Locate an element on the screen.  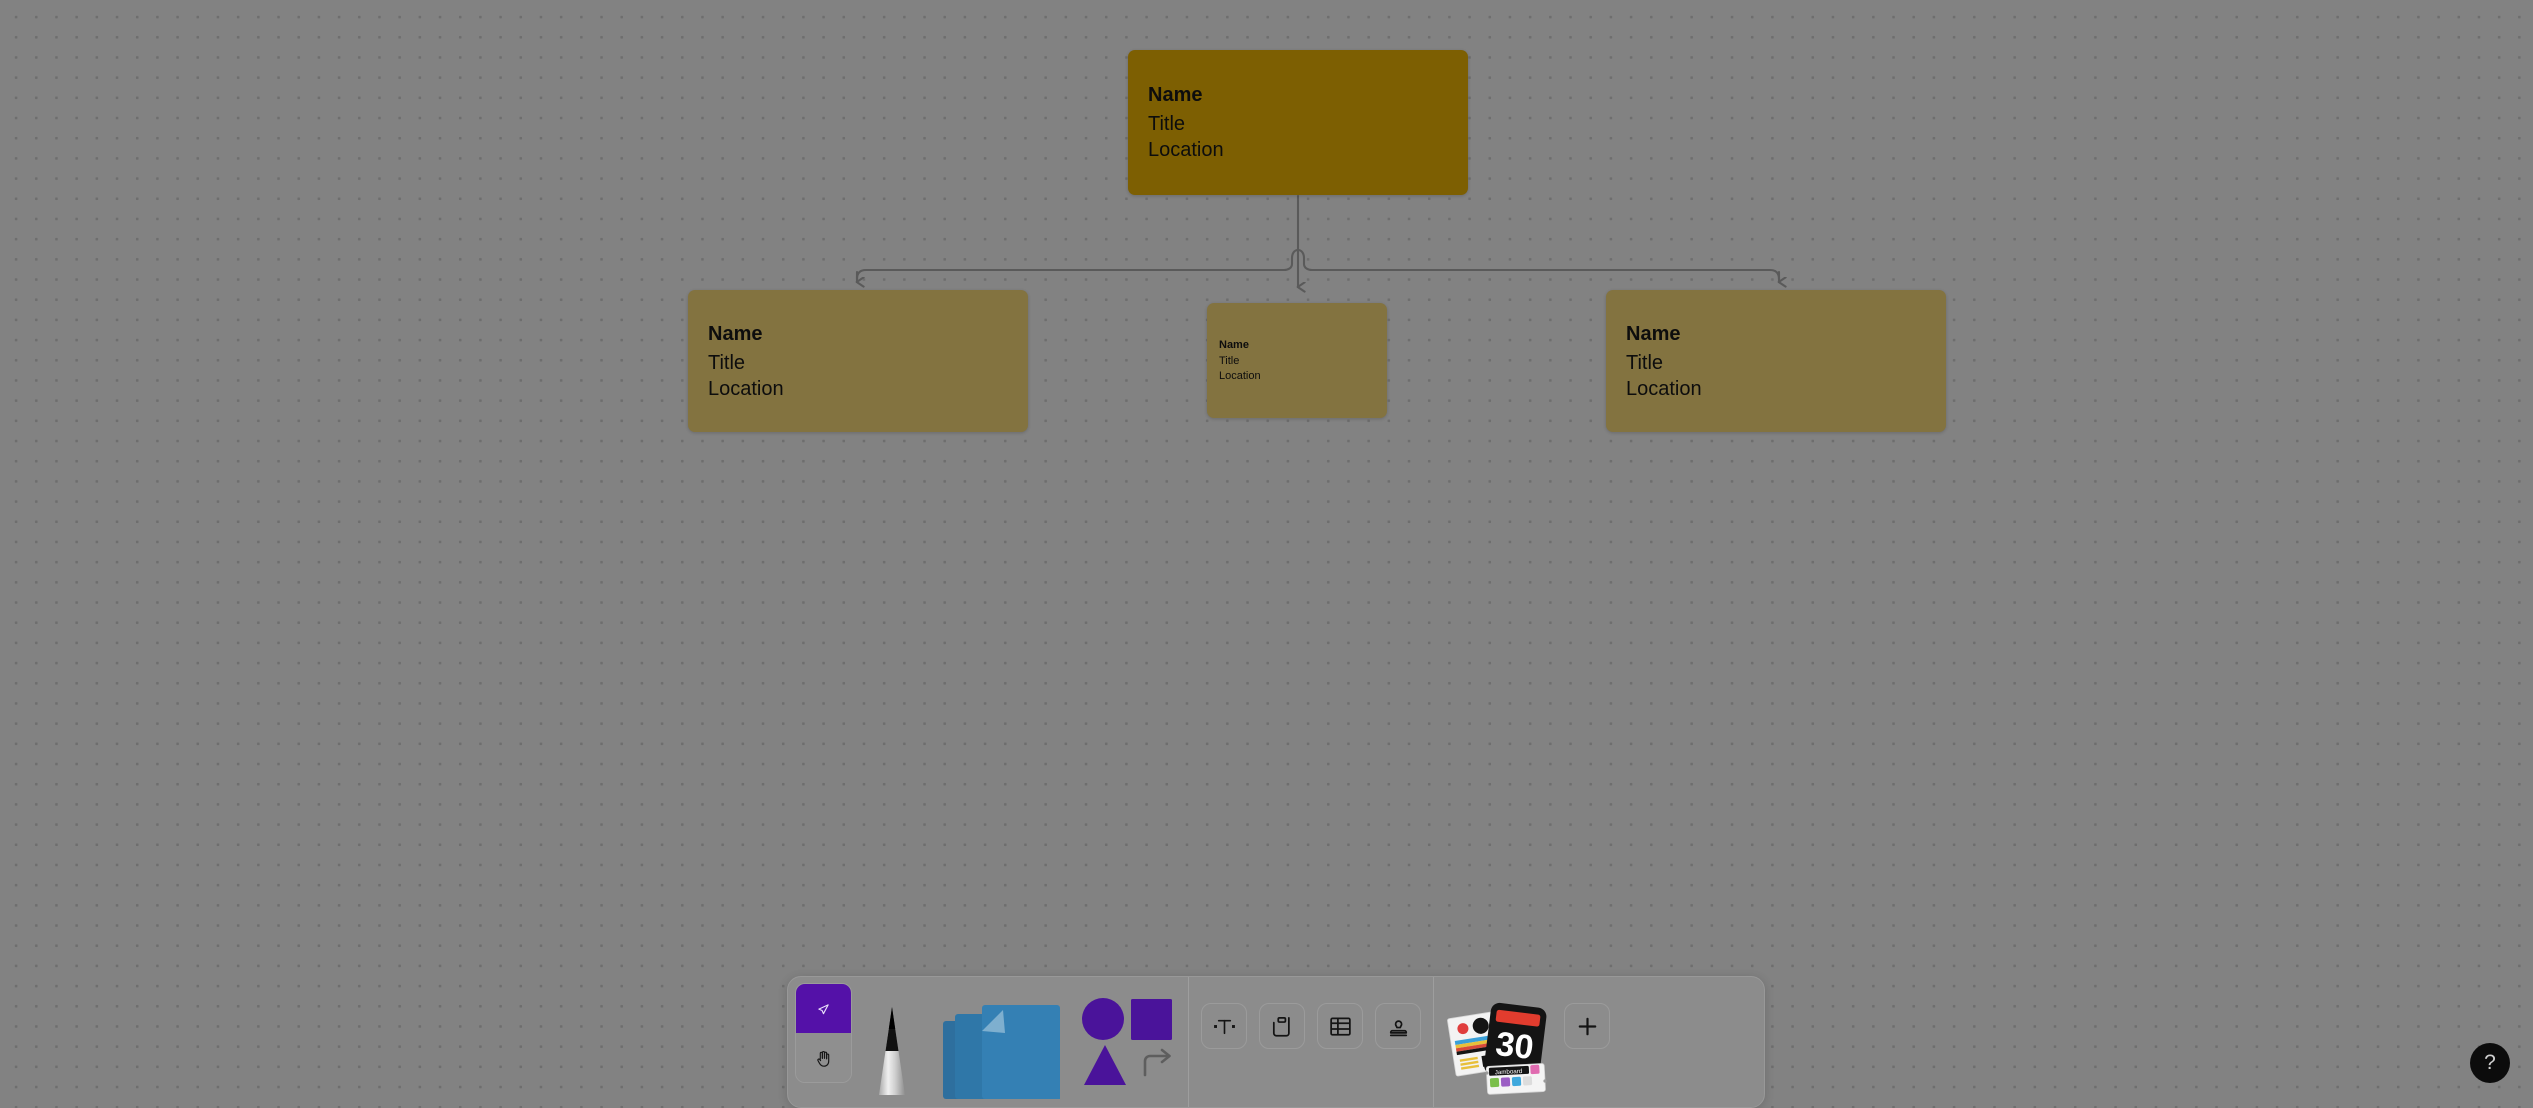
hand-icon is located at coordinates (822, 1058).